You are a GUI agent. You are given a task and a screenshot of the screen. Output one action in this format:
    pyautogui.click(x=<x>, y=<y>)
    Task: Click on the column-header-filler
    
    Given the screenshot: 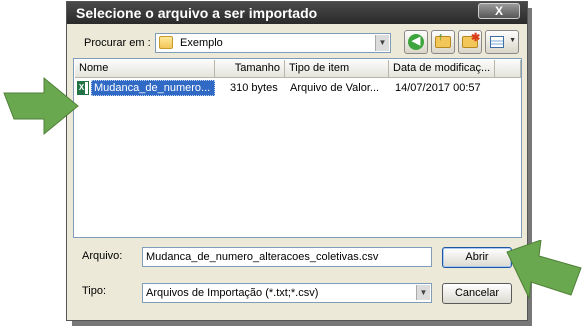 What is the action you would take?
    pyautogui.click(x=508, y=69)
    